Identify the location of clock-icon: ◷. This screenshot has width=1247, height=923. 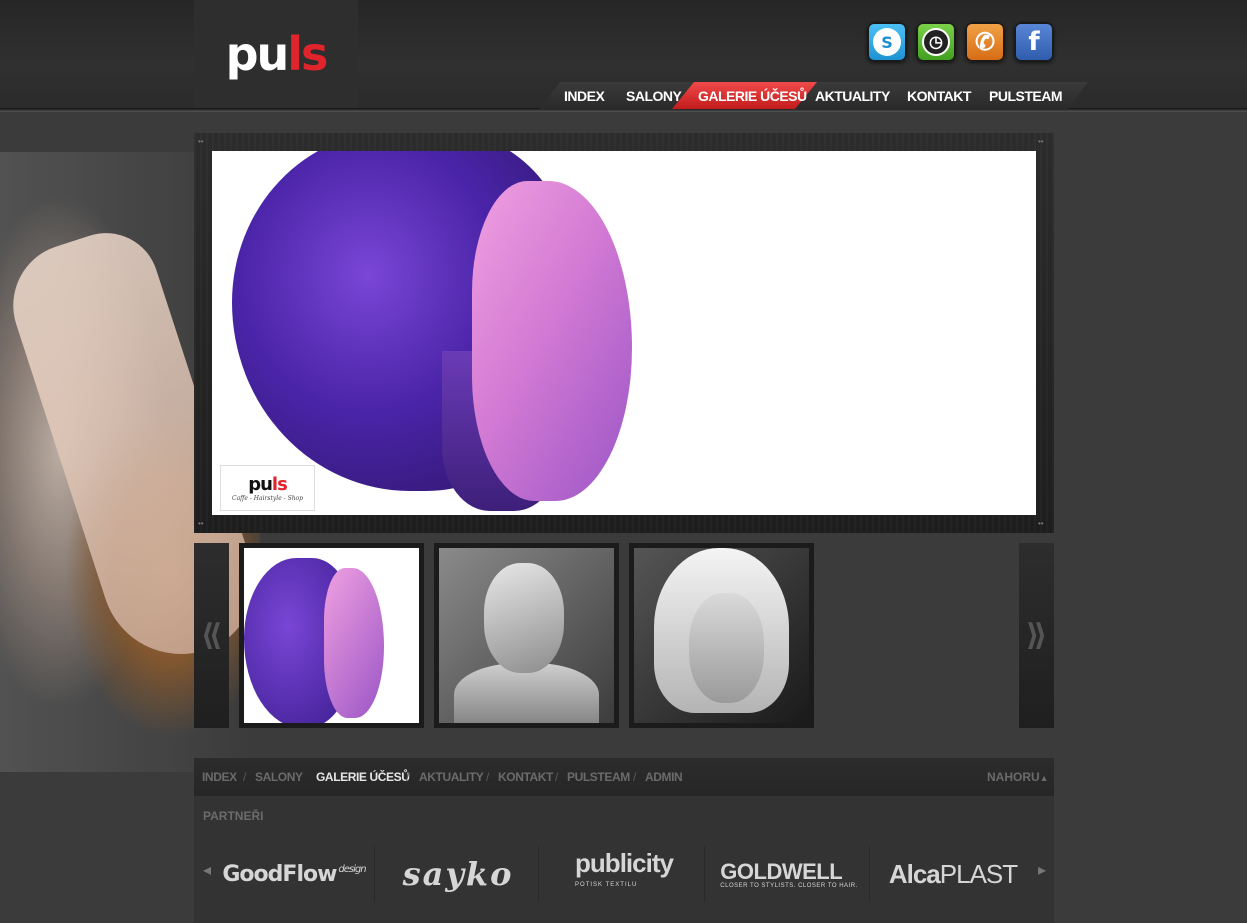
(936, 42).